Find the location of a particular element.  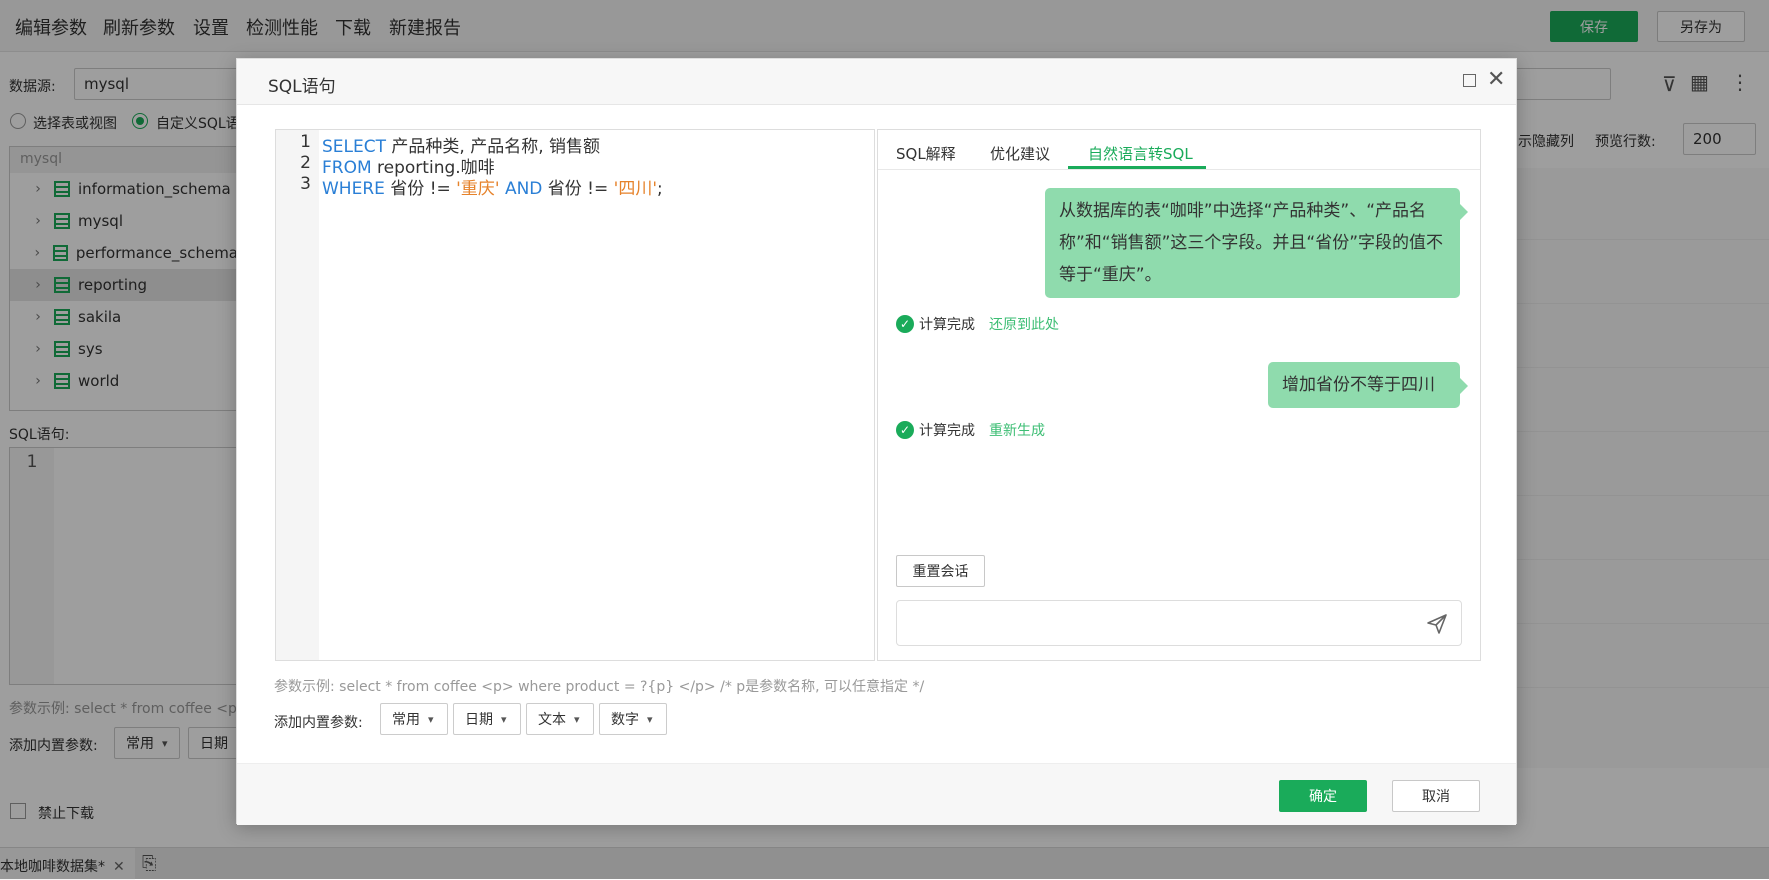

sql-string: '四川' is located at coordinates (635, 189).